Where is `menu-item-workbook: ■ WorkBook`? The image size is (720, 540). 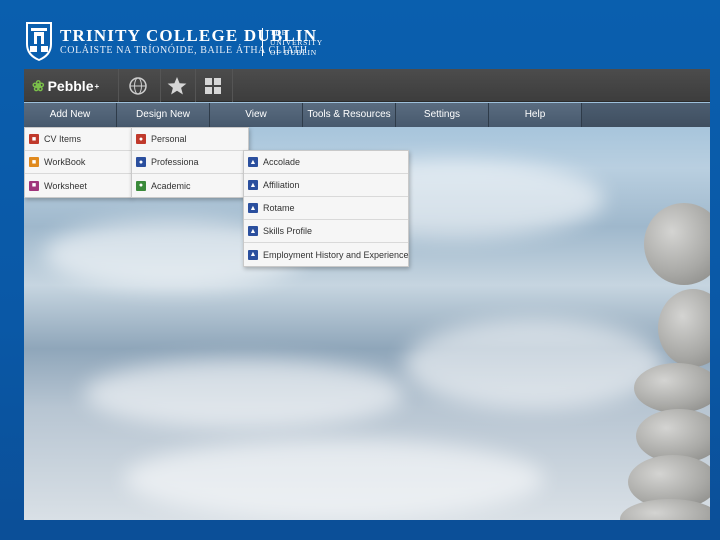
menu-item-workbook: ■ WorkBook is located at coordinates (78, 162).